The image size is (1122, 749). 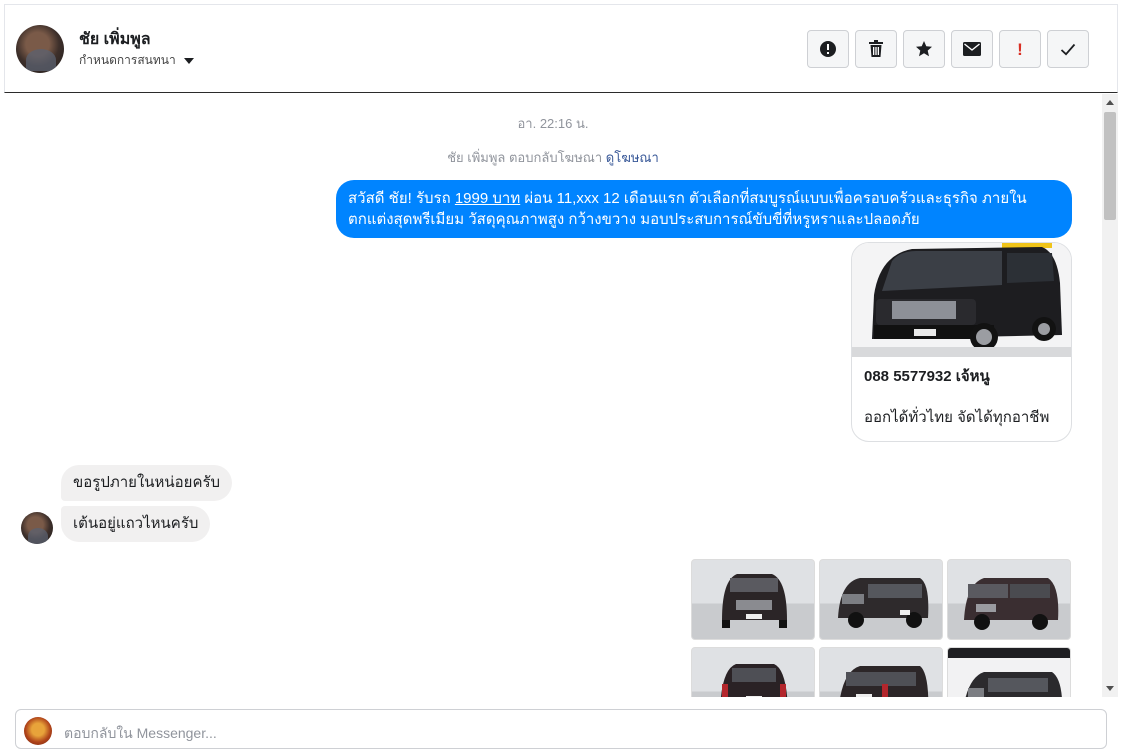 I want to click on incoming-message: ขอรูปภายในหน่อยครับ, so click(x=147, y=483).